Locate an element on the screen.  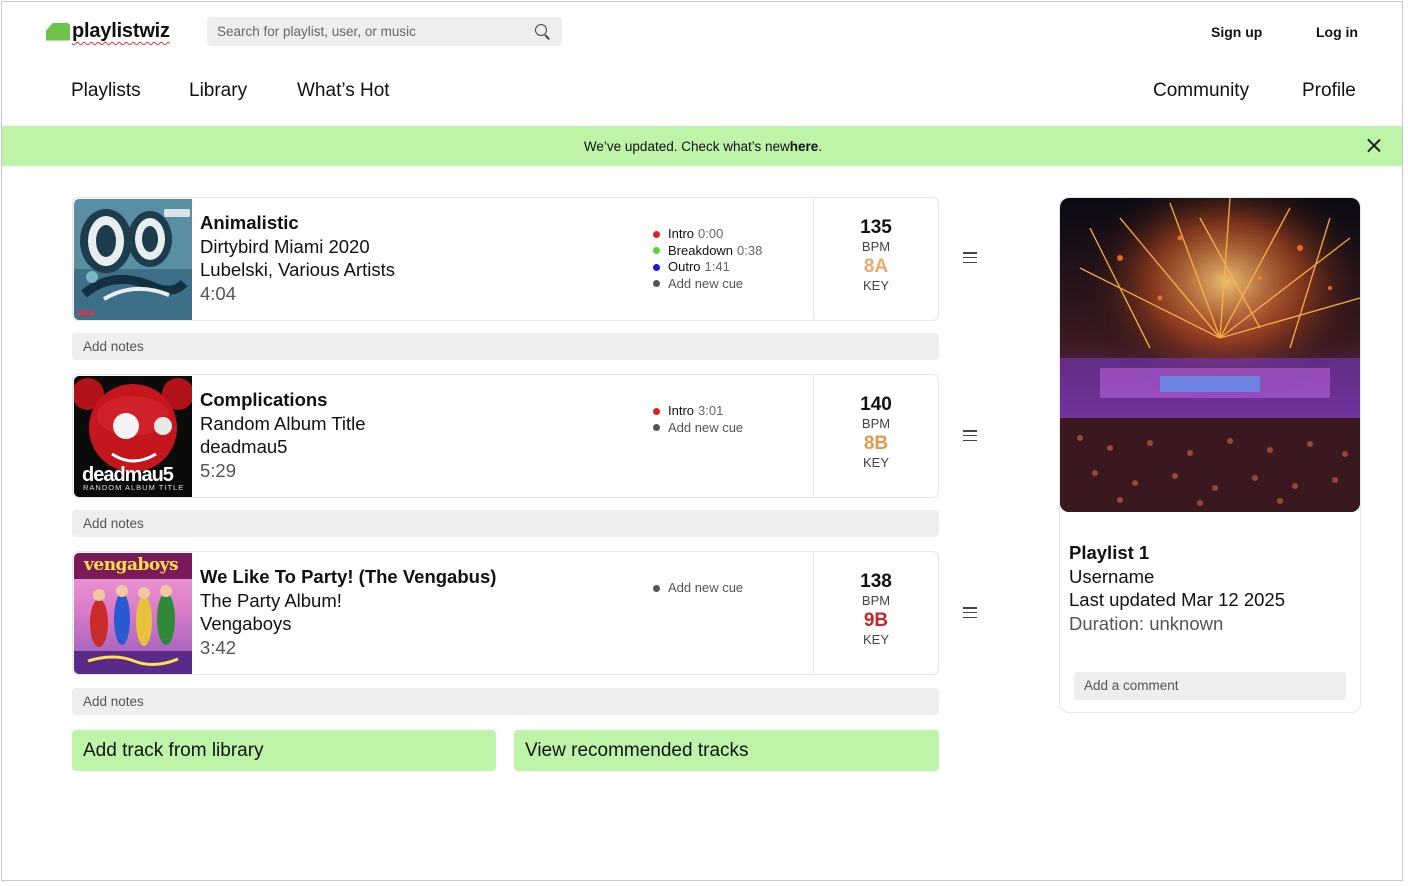
cover-title: vengaboys is located at coordinates (131, 565).